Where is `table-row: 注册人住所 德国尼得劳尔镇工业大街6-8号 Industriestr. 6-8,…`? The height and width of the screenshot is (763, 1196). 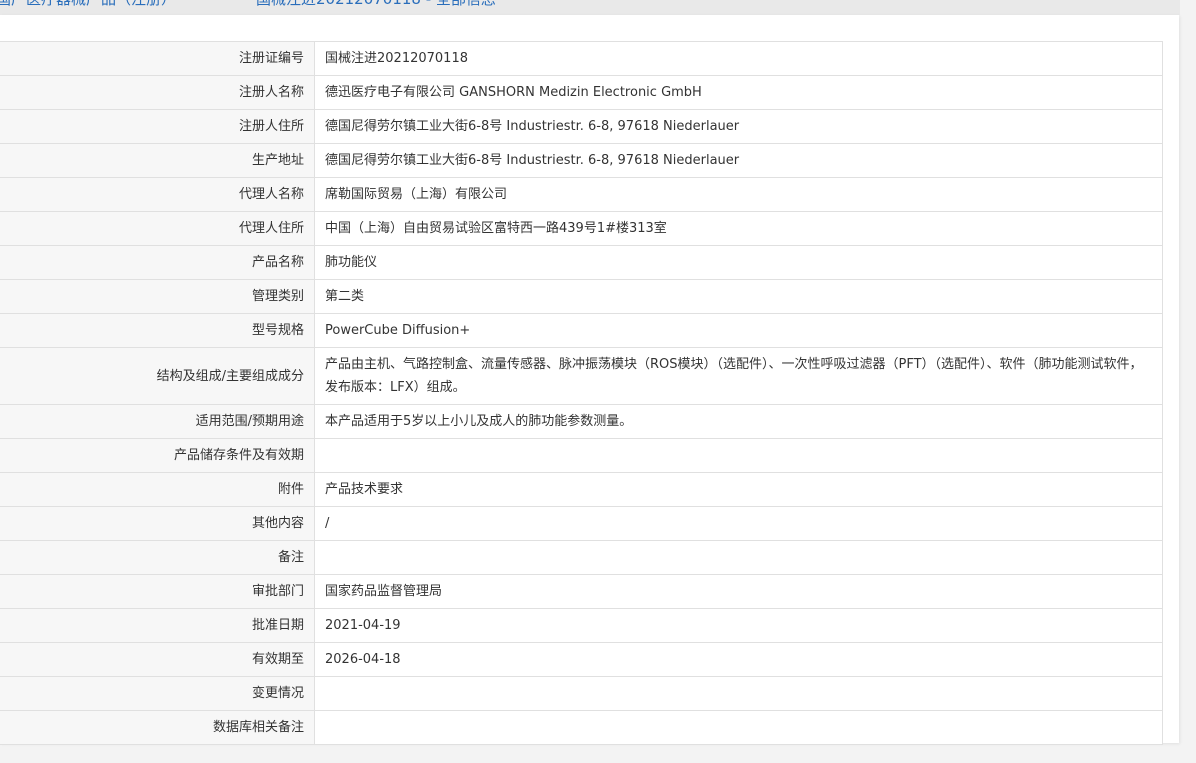 table-row: 注册人住所 德国尼得劳尔镇工业大街6-8号 Industriestr. 6-8,… is located at coordinates (581, 126).